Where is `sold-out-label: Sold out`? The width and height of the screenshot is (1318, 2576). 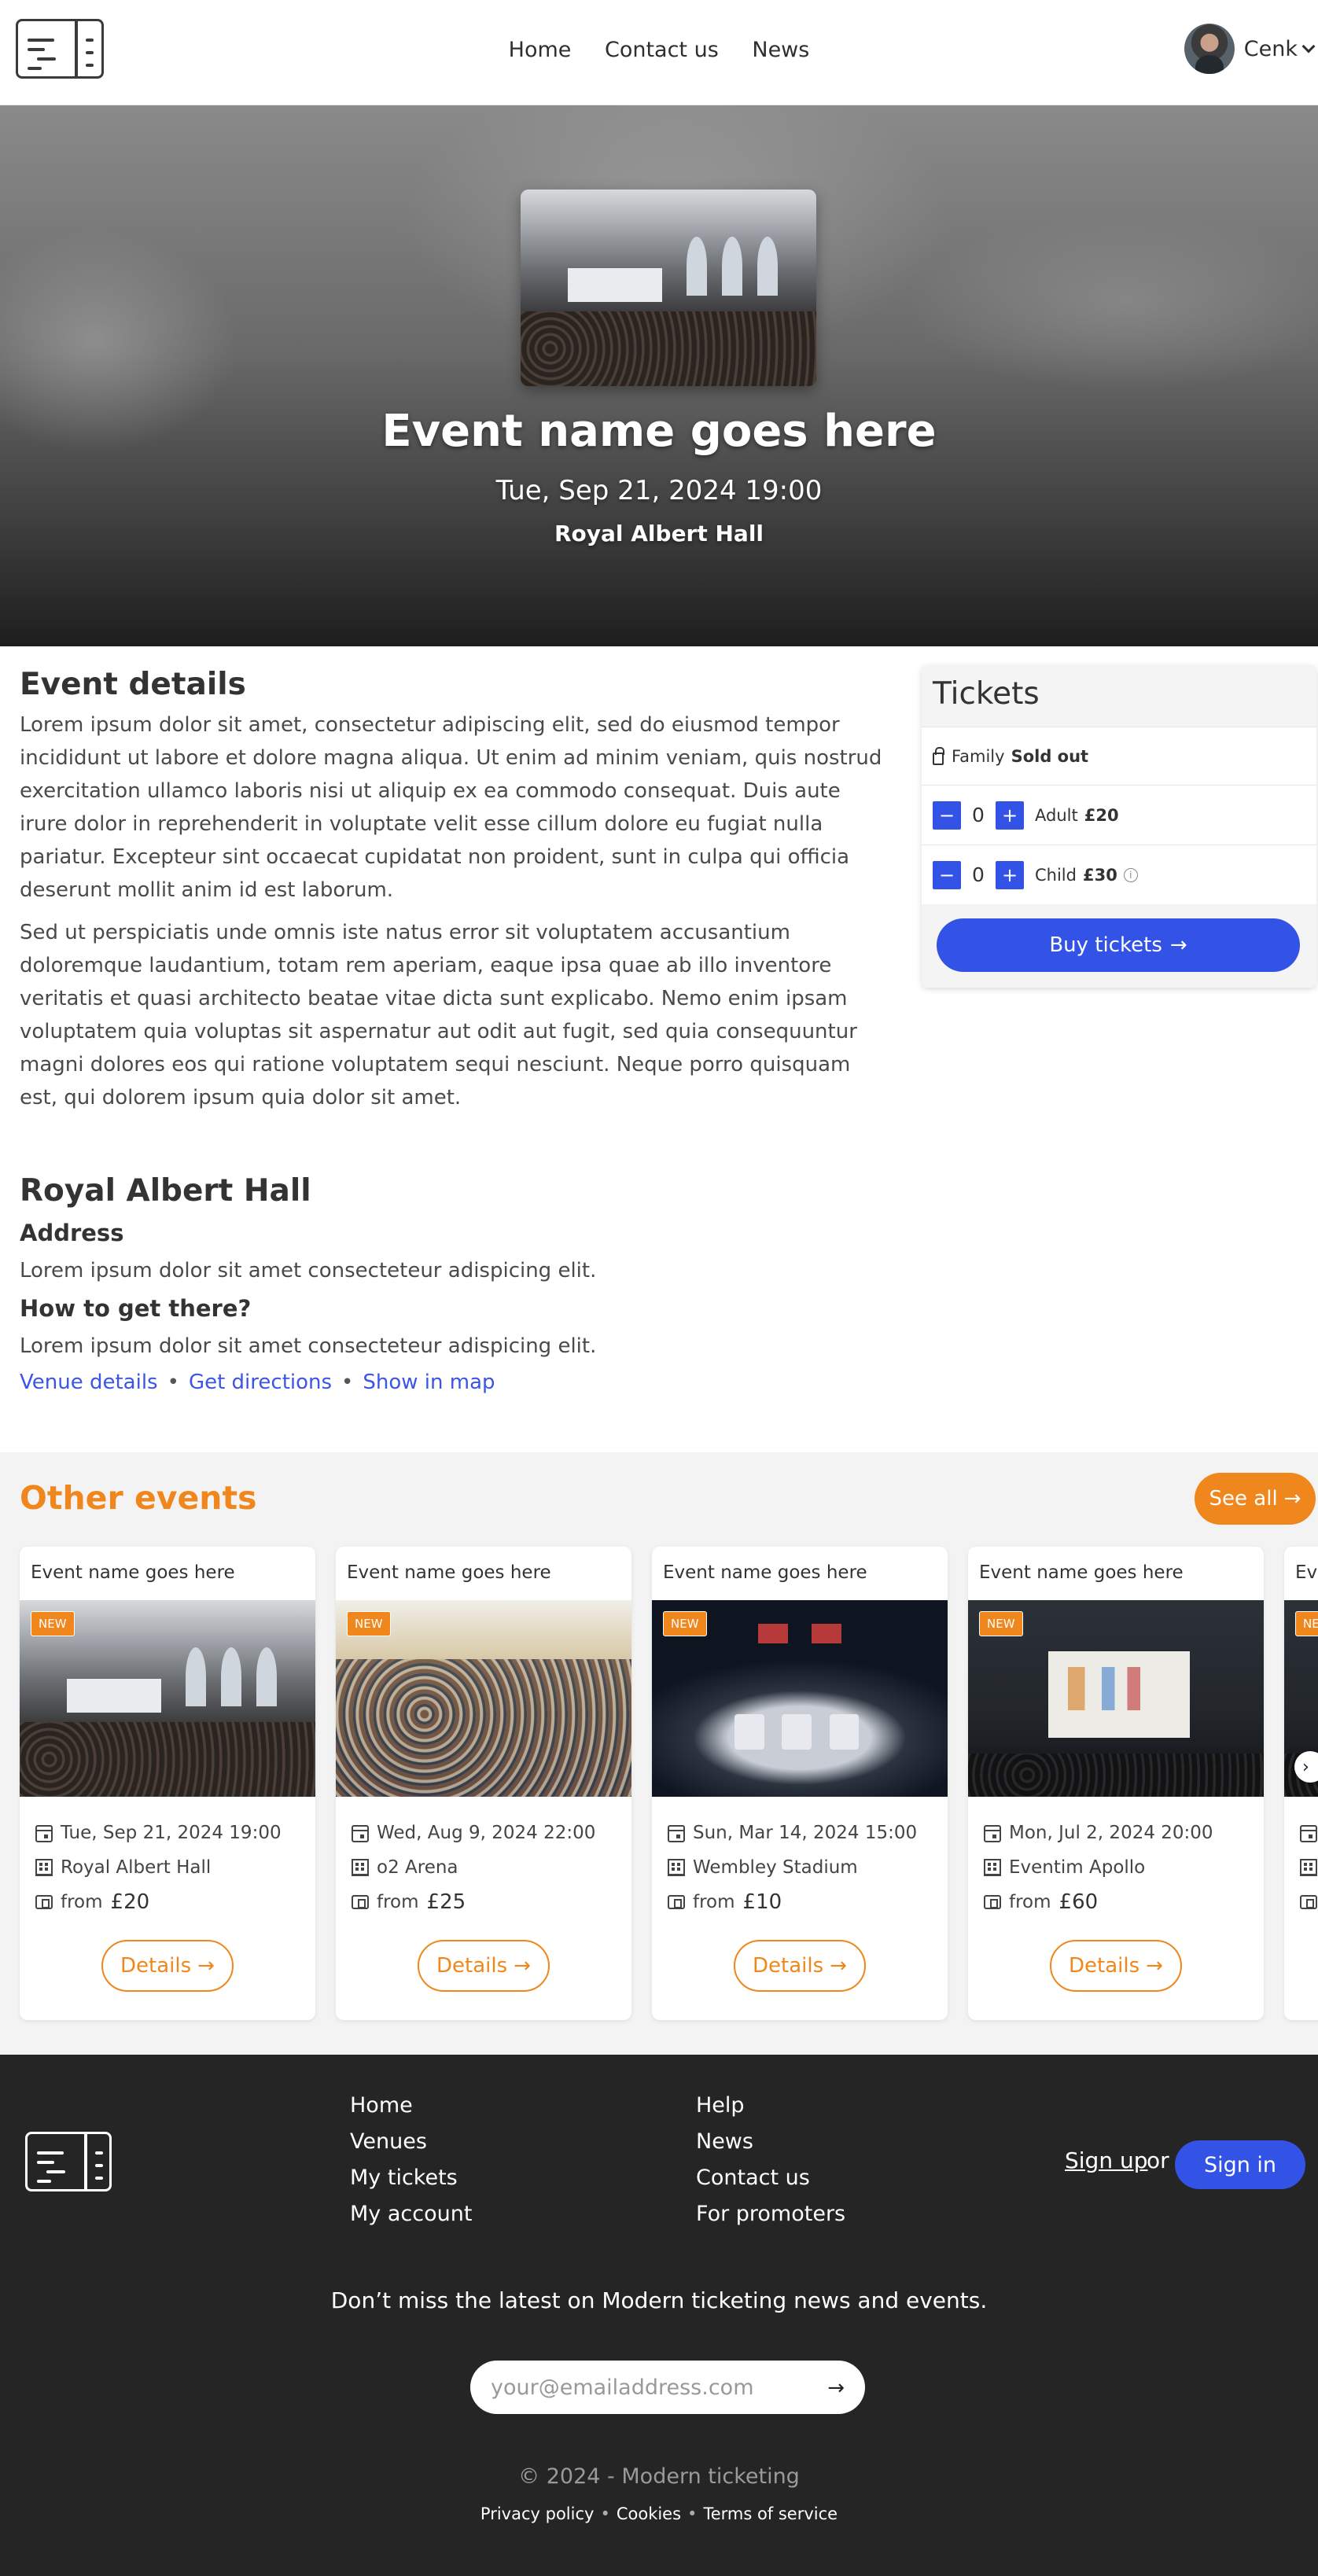 sold-out-label: Sold out is located at coordinates (1050, 756).